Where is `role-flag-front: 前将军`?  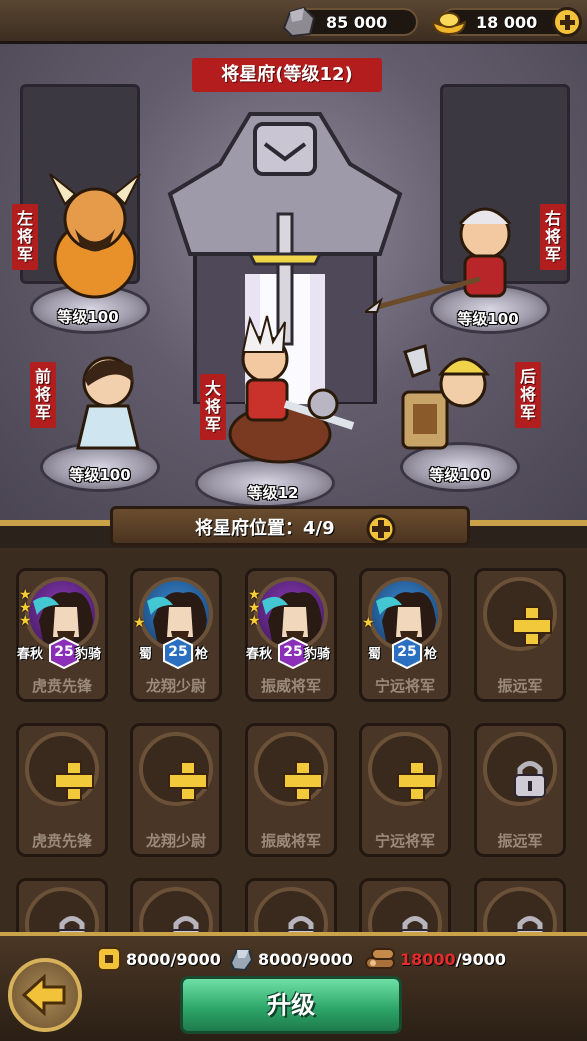
role-flag-front: 前将军 is located at coordinates (43, 395).